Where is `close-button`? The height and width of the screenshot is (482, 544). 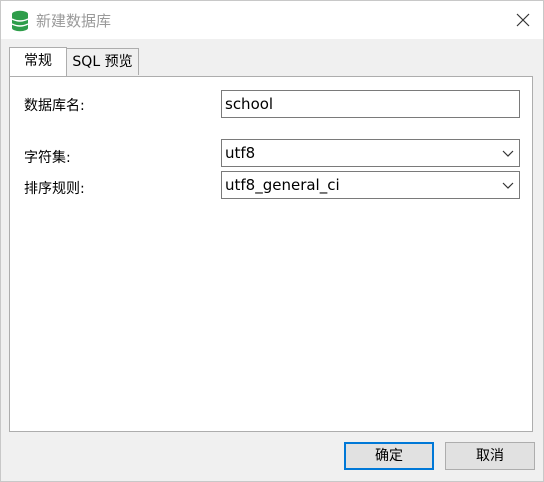
close-button is located at coordinates (523, 20).